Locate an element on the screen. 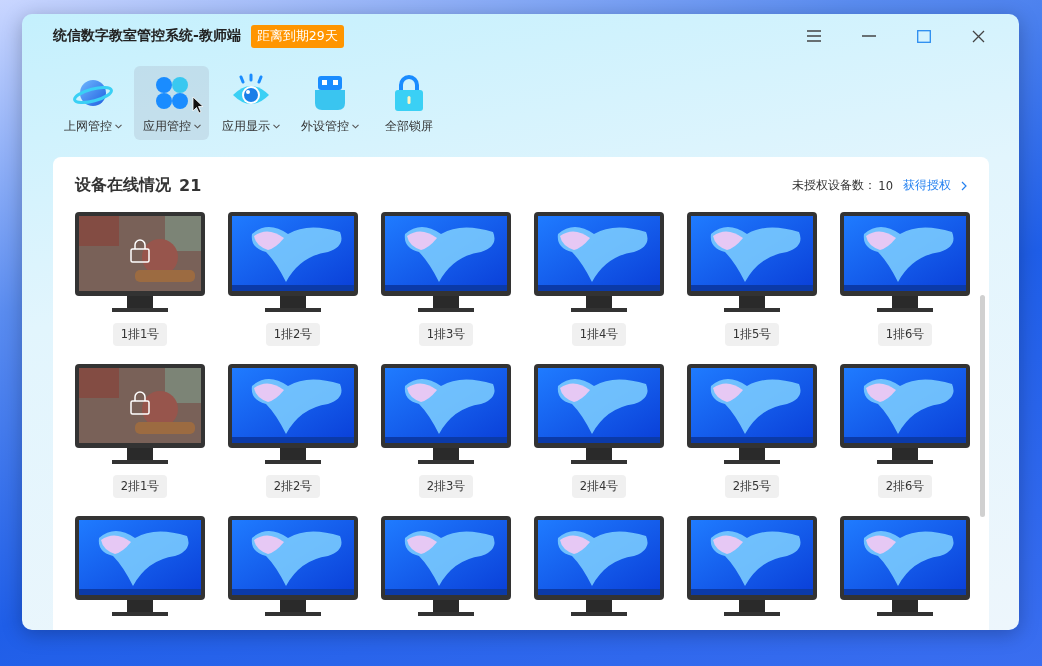  device-label: 2排1号 is located at coordinates (140, 486).